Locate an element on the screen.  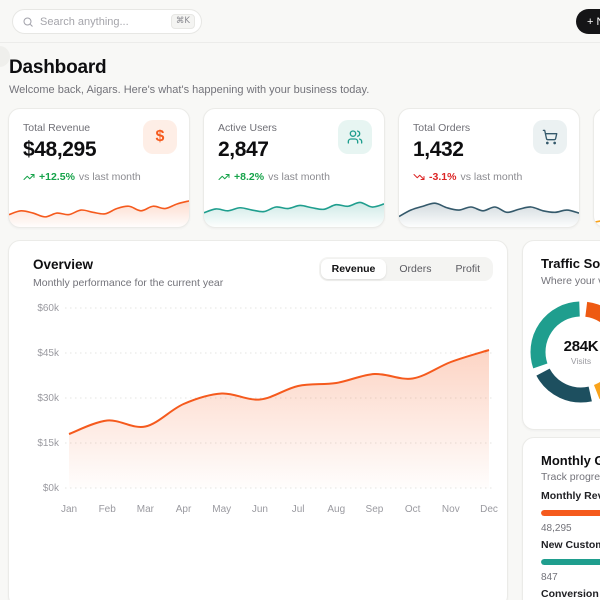
svg-text: $60k is located at coordinates (48, 308).